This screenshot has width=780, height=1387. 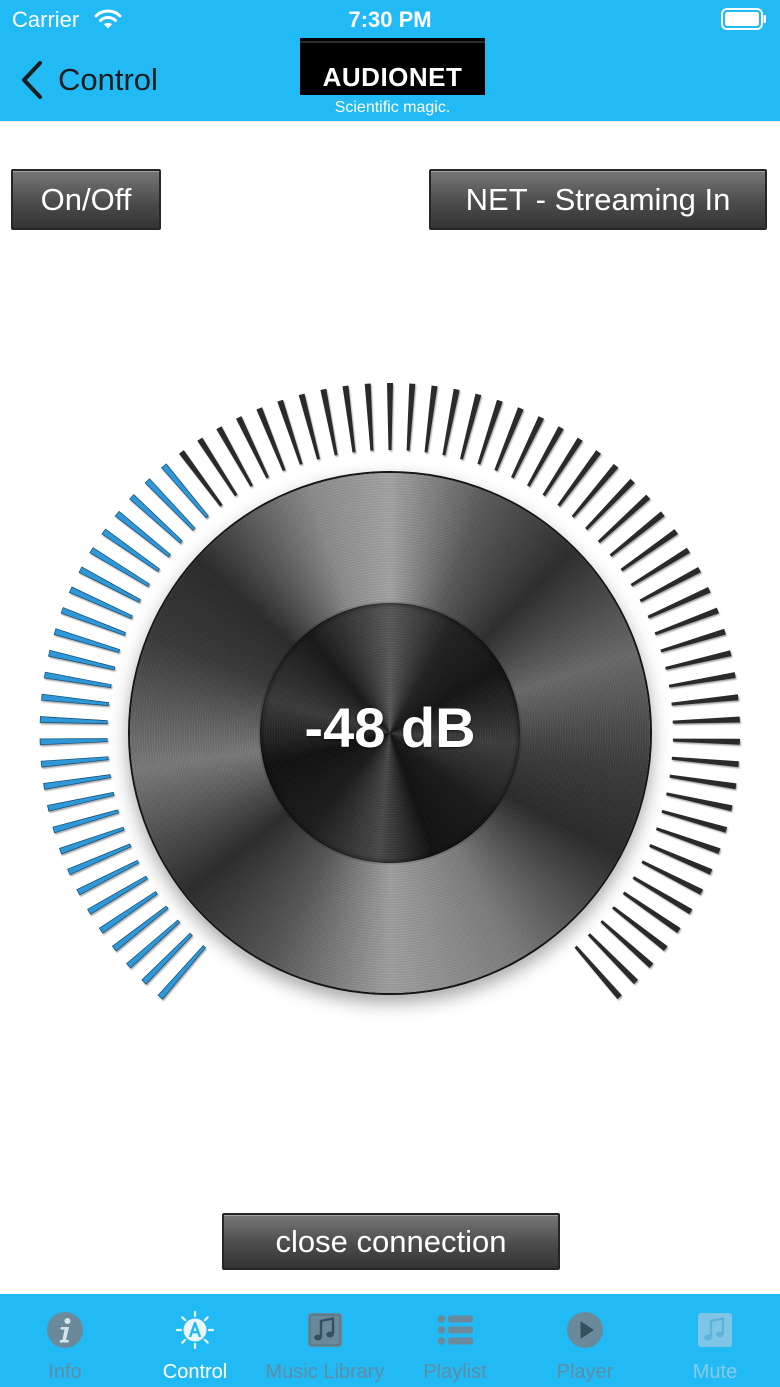 I want to click on chevron-left-icon, so click(x=32, y=80).